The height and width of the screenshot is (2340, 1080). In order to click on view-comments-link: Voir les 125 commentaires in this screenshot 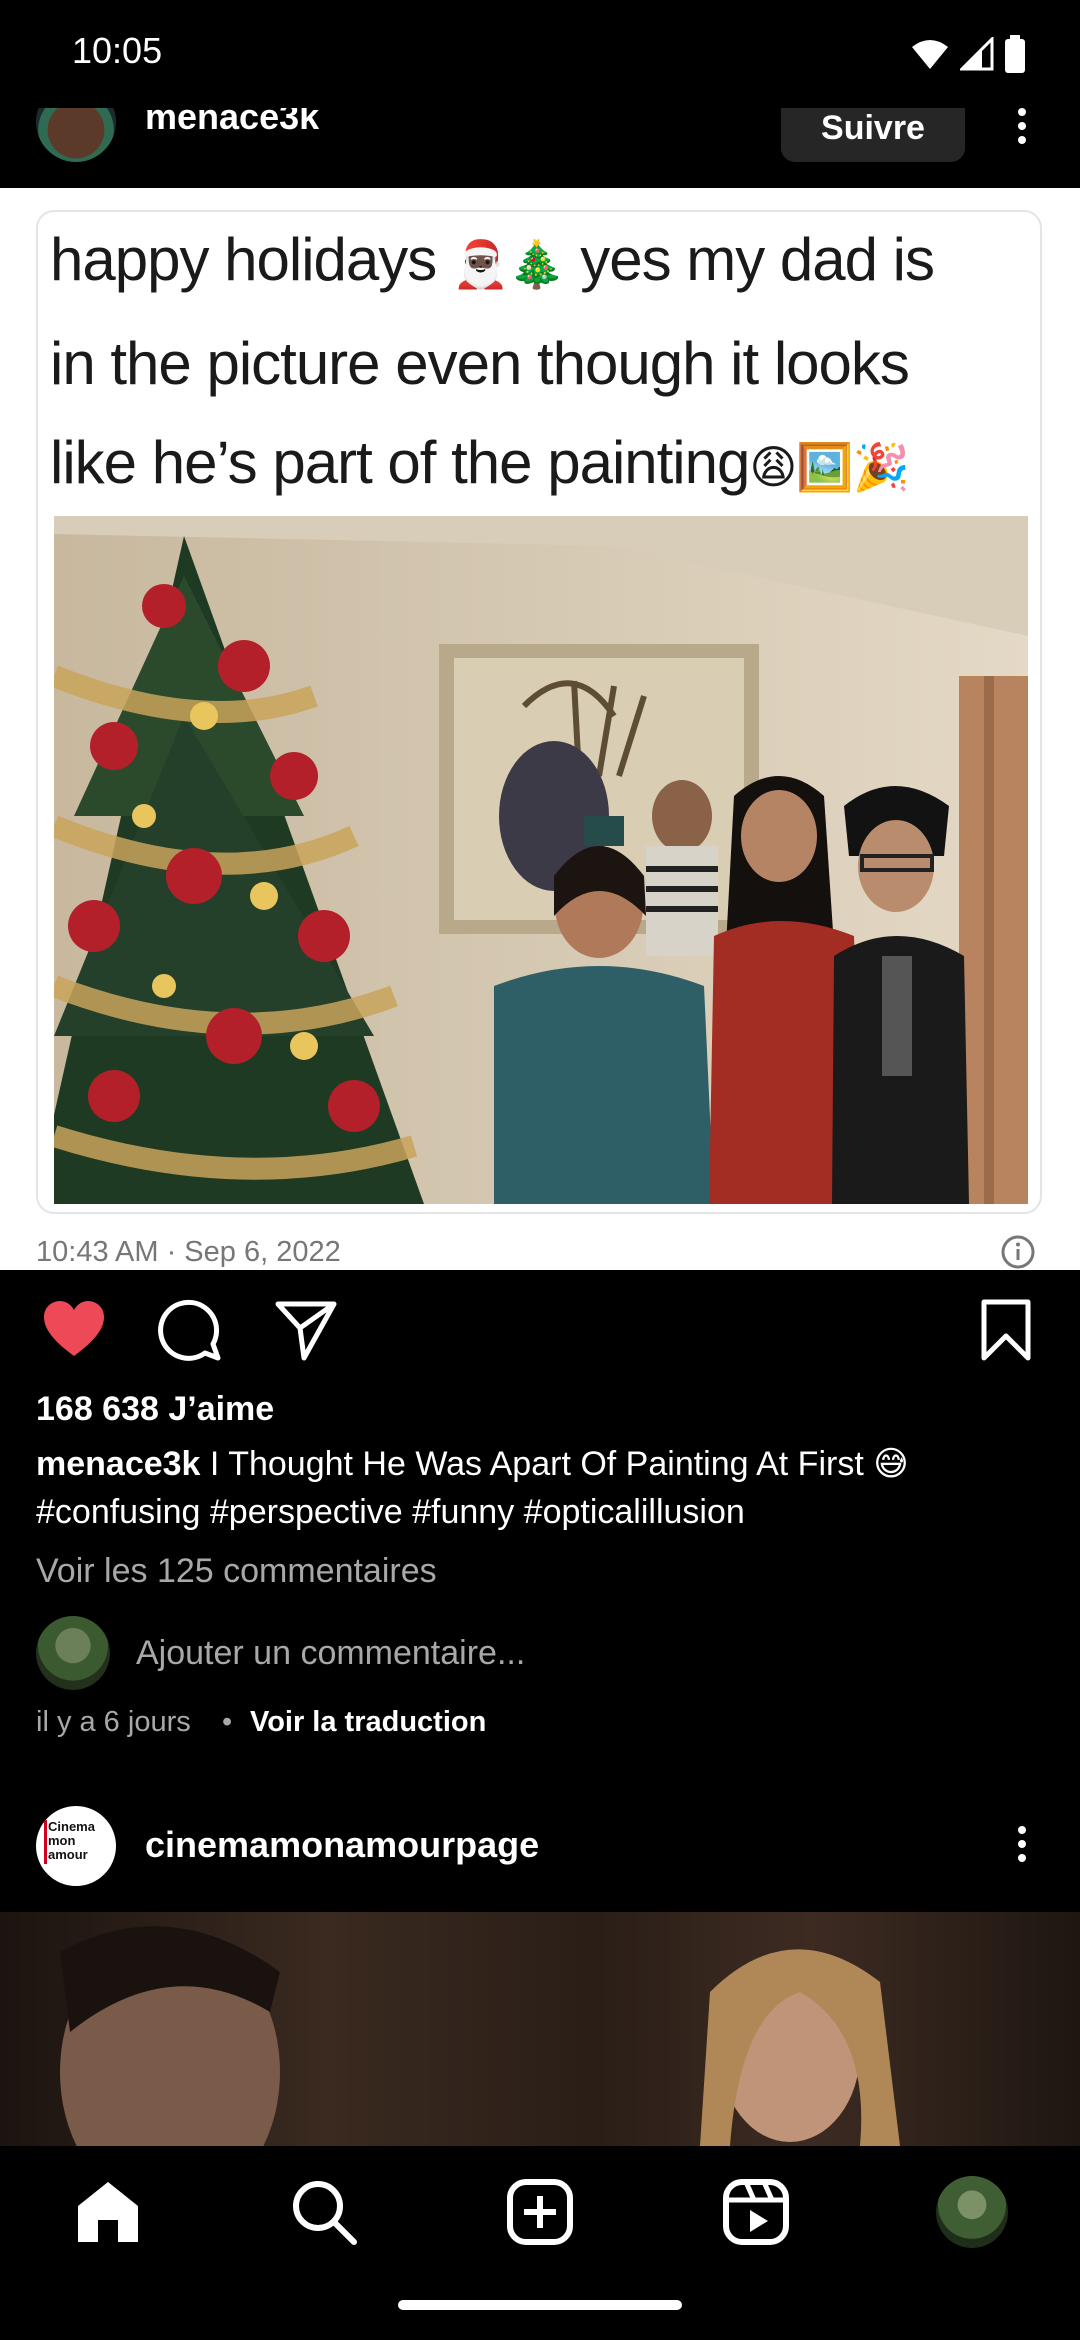, I will do `click(236, 1571)`.